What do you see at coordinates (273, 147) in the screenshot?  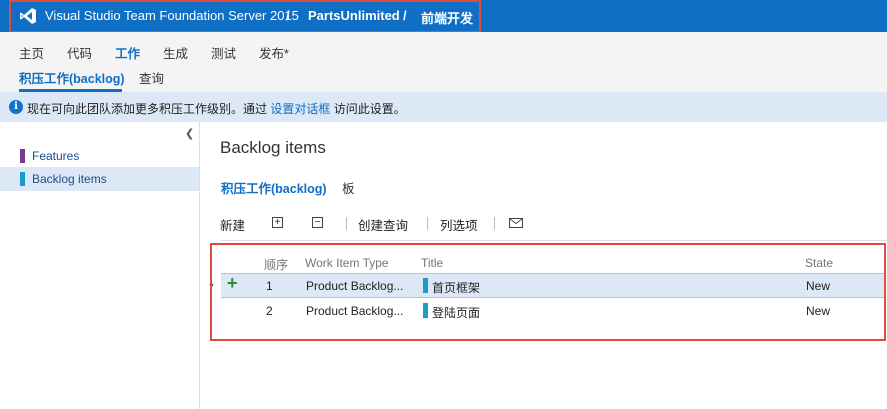 I see `page-title: Backlog items` at bounding box center [273, 147].